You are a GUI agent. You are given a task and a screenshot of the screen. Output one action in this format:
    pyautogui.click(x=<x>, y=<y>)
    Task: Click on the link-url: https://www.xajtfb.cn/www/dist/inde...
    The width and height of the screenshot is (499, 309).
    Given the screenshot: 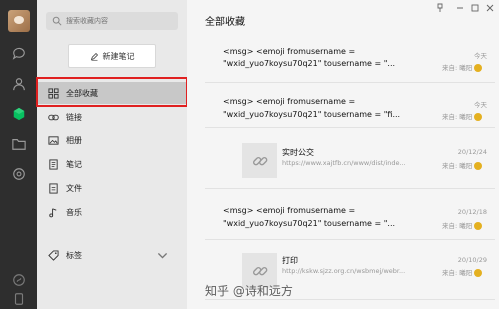 What is the action you would take?
    pyautogui.click(x=344, y=163)
    